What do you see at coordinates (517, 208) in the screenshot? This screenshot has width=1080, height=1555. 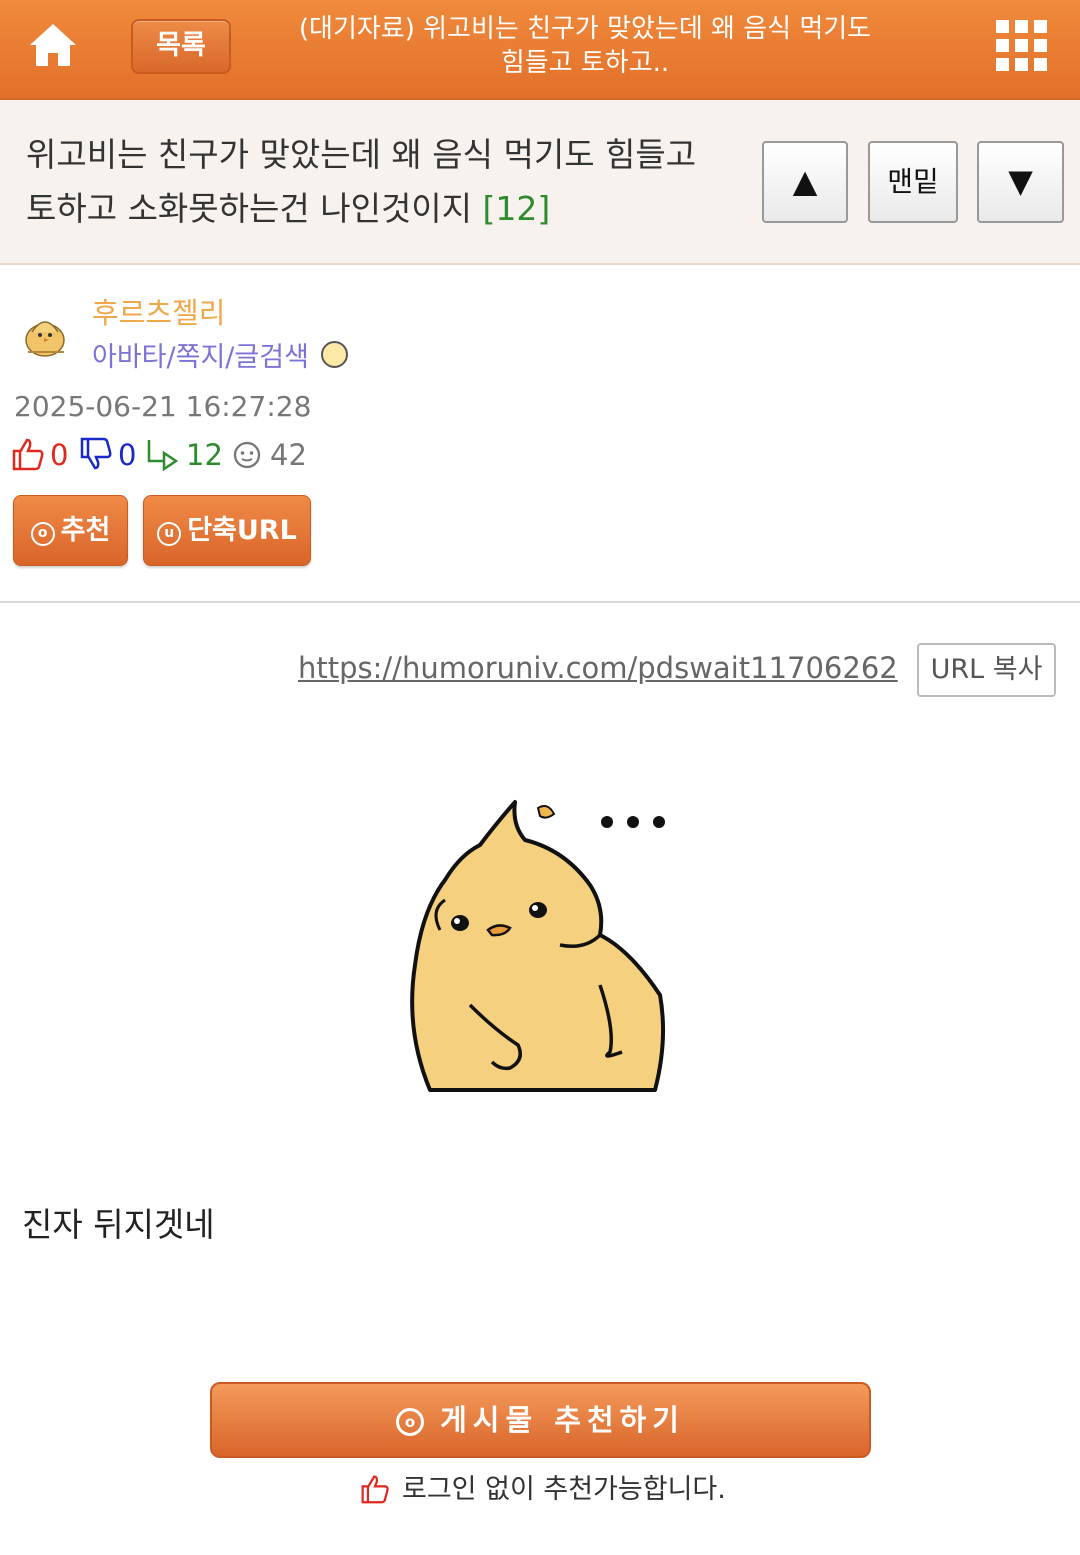 I see `comment-count: [12]` at bounding box center [517, 208].